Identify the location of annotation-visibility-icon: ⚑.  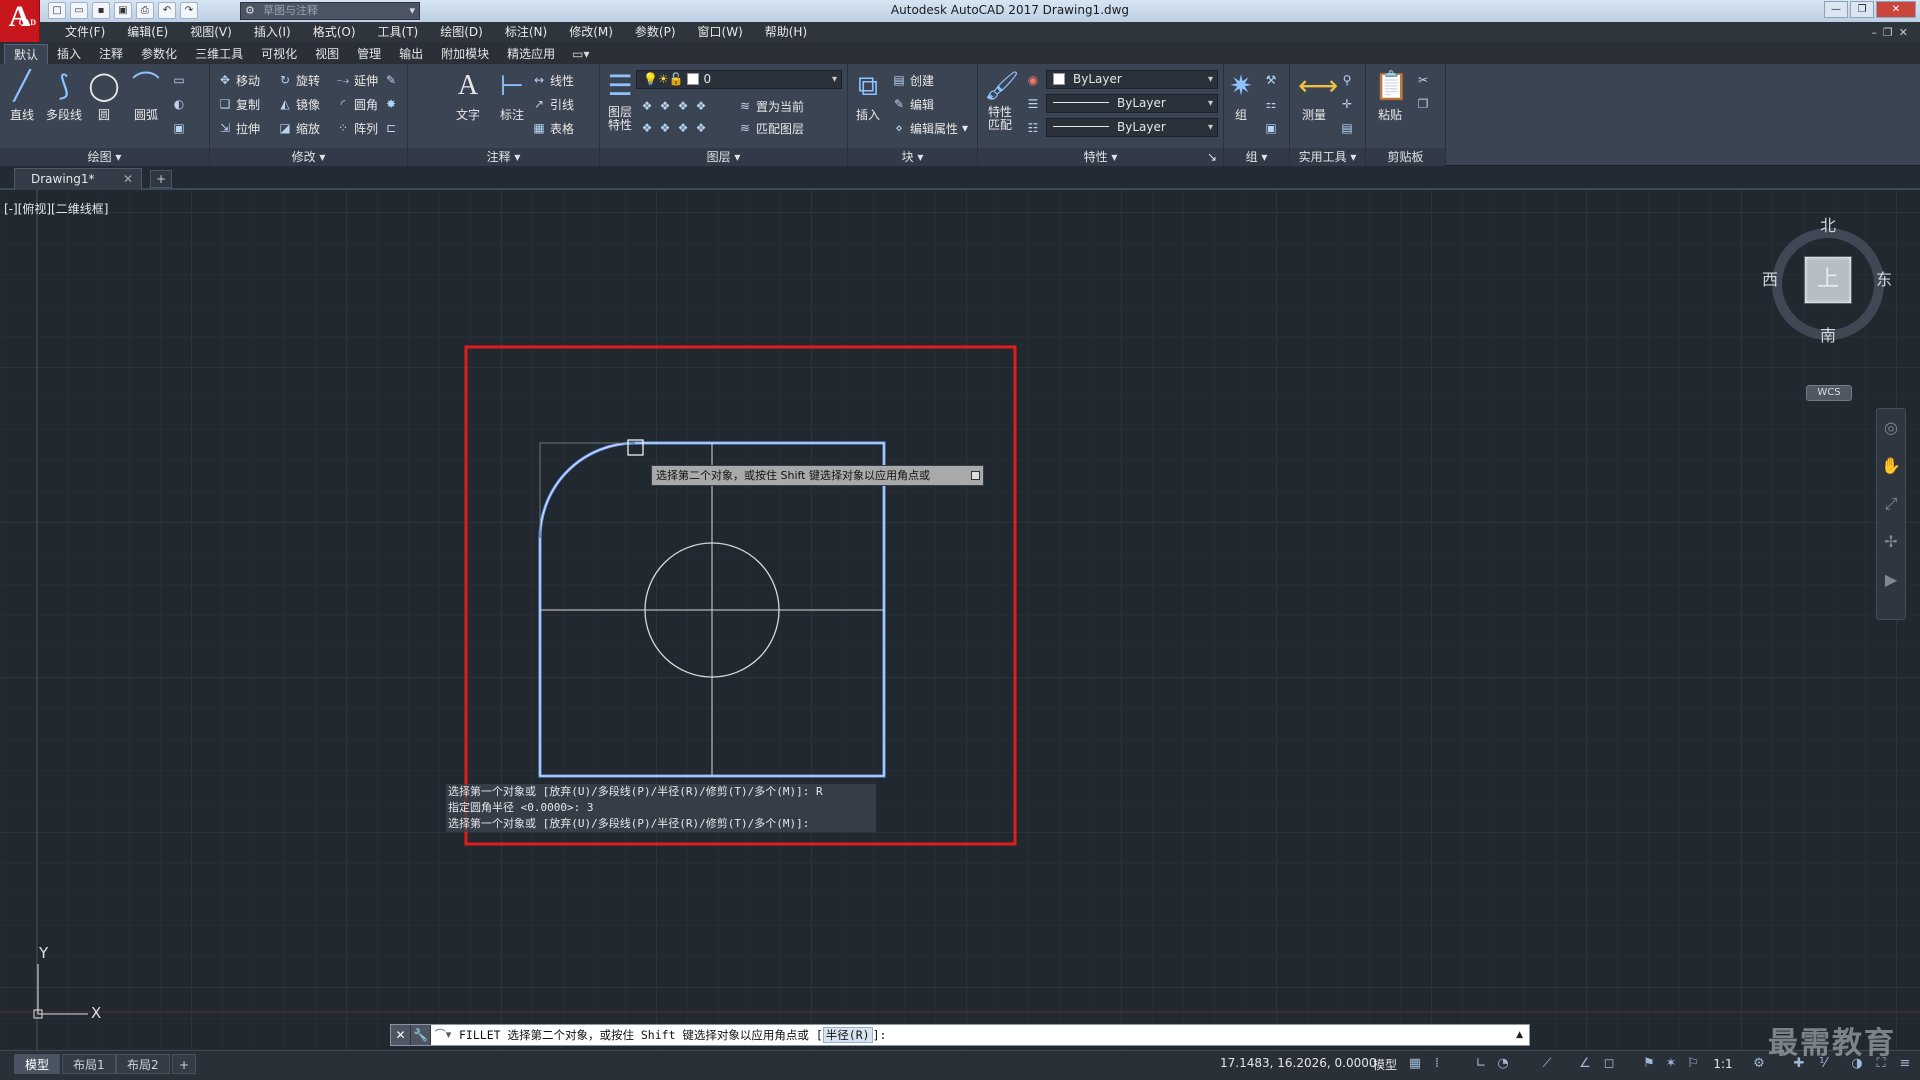
(1649, 1064).